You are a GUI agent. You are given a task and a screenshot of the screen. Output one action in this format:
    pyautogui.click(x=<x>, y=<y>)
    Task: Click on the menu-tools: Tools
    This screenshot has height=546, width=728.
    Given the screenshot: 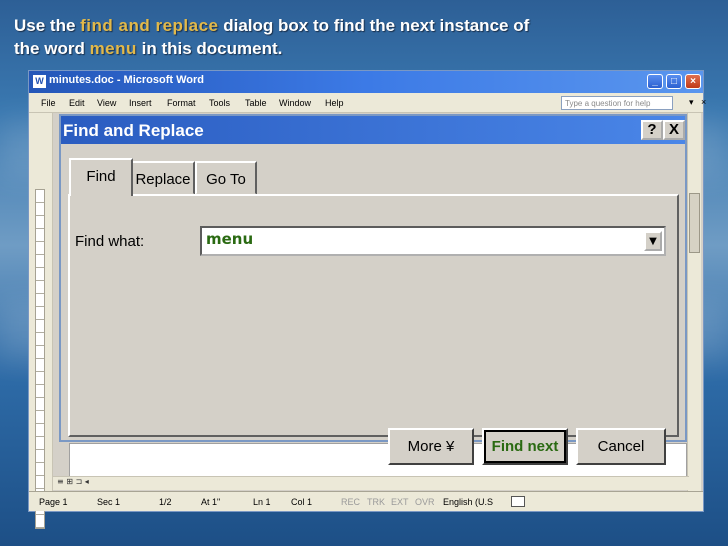 What is the action you would take?
    pyautogui.click(x=219, y=103)
    